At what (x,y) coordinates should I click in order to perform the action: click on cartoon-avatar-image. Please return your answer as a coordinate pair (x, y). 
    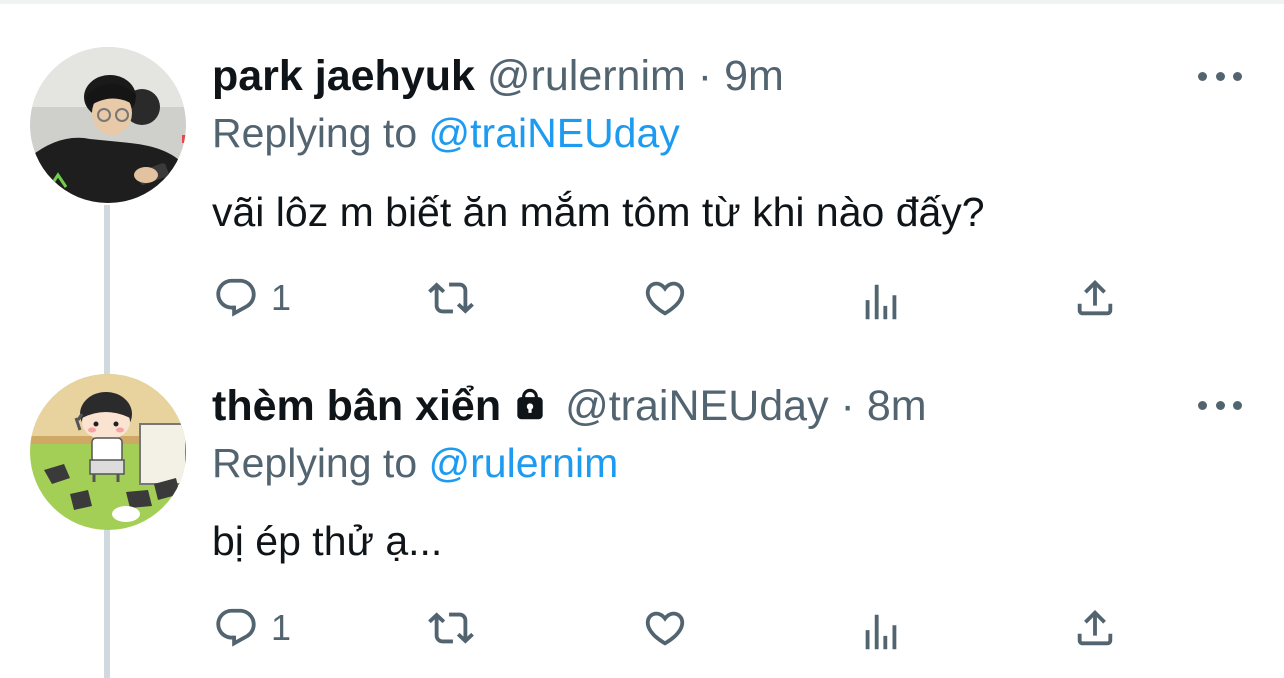
    Looking at the image, I should click on (108, 452).